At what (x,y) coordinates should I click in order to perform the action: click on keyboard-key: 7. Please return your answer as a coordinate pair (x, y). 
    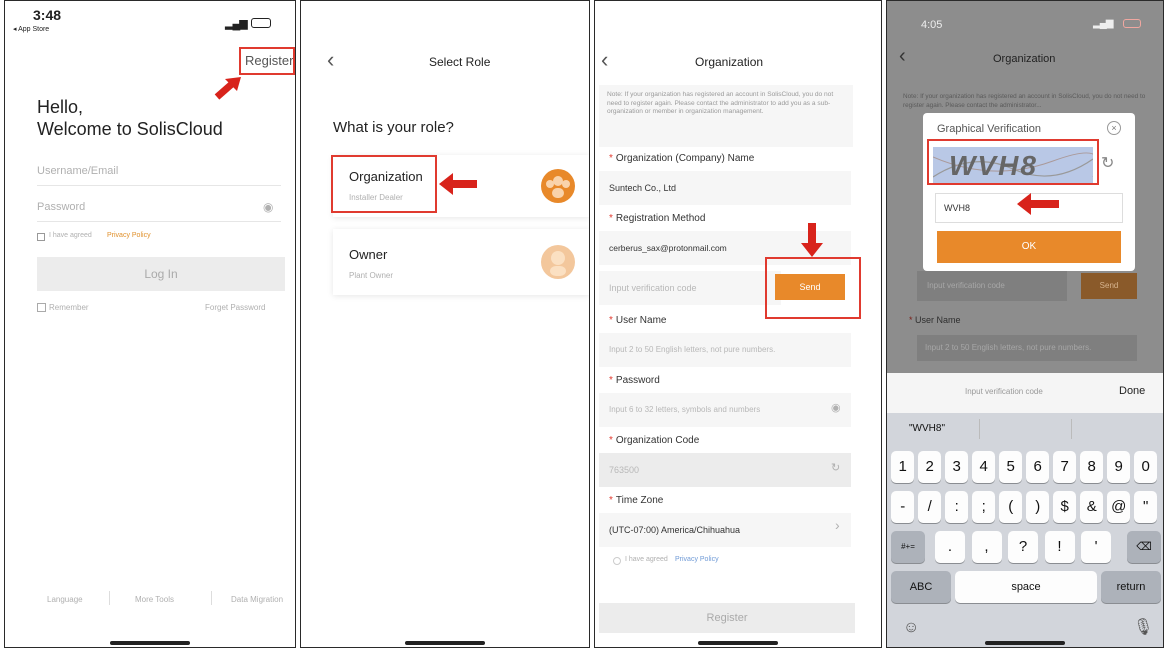
    Looking at the image, I should click on (1065, 467).